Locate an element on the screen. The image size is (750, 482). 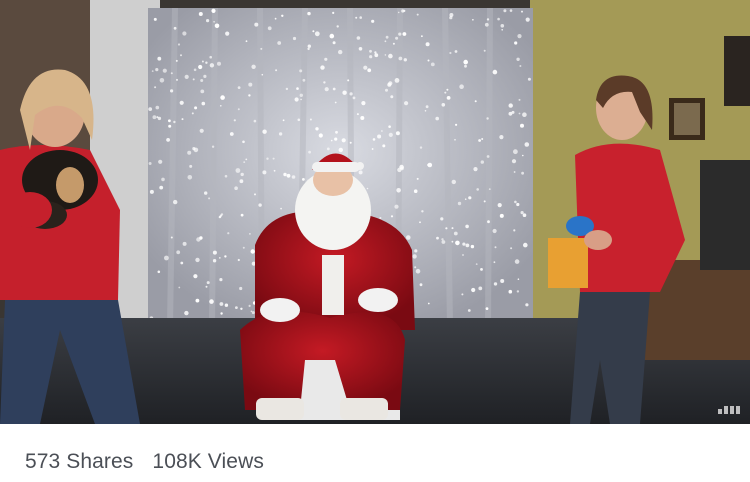
treat-bag is located at coordinates (568, 263).